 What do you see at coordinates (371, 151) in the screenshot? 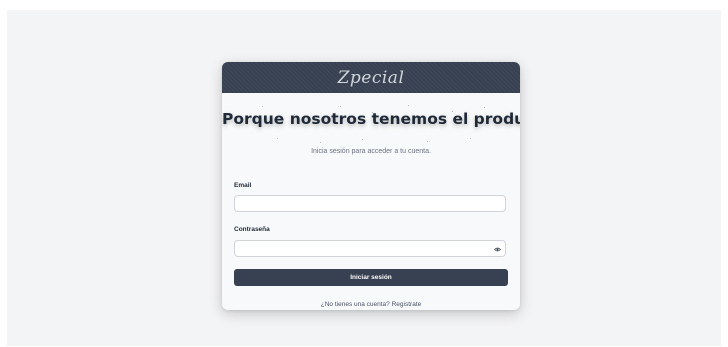
I see `page-subtitle: Inicia sesión para acceder a tu cuenta.` at bounding box center [371, 151].